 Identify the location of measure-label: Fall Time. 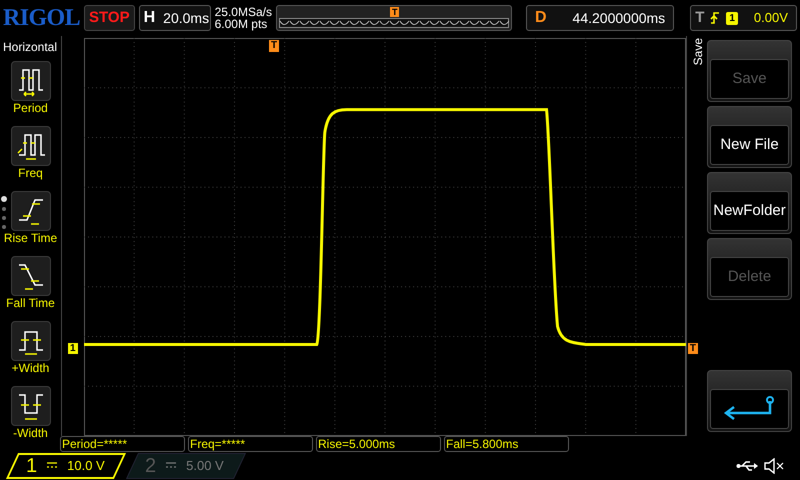
(30, 303).